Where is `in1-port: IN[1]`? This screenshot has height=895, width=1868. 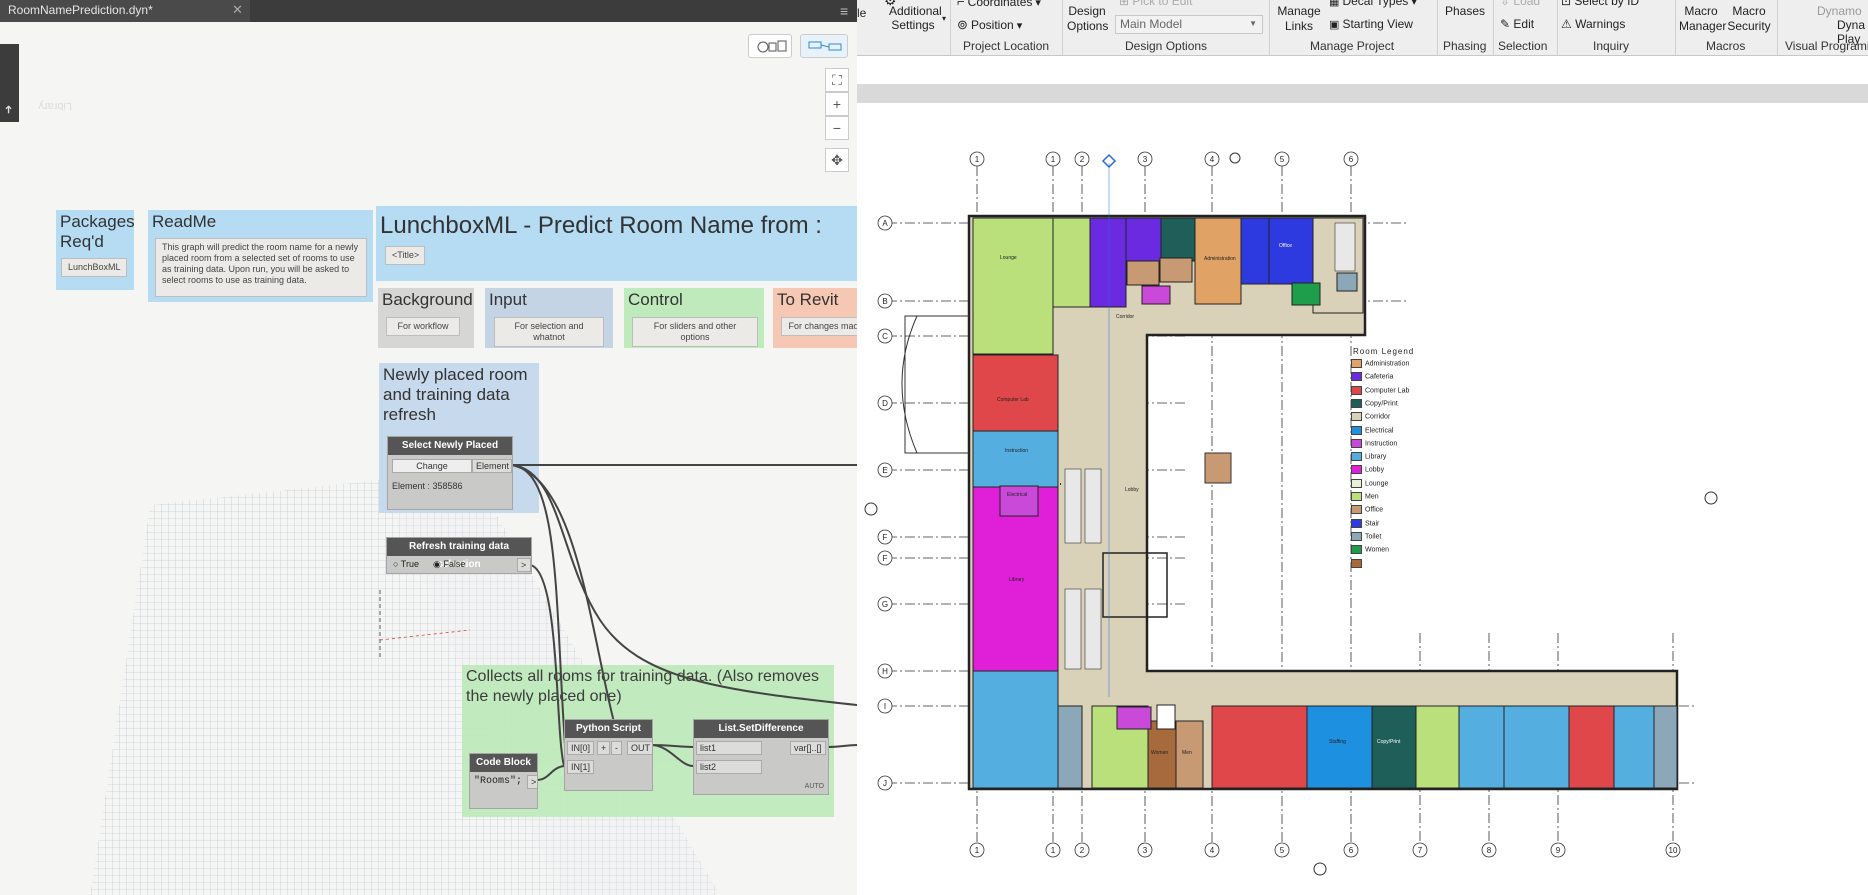
in1-port: IN[1] is located at coordinates (581, 767).